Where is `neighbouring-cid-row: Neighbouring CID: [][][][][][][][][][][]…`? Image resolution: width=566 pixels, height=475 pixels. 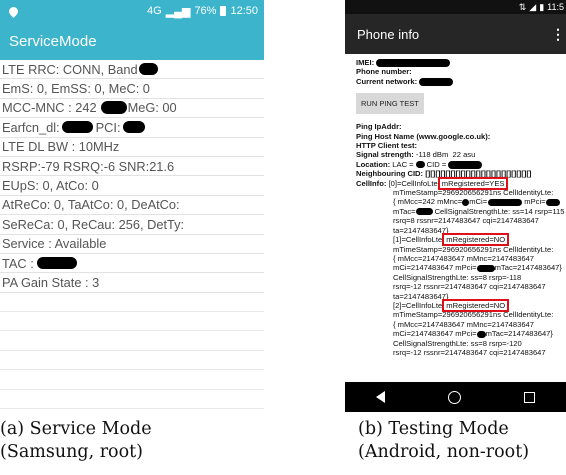 neighbouring-cid-row: Neighbouring CID: [][][][][][][][][][][]… is located at coordinates (444, 174).